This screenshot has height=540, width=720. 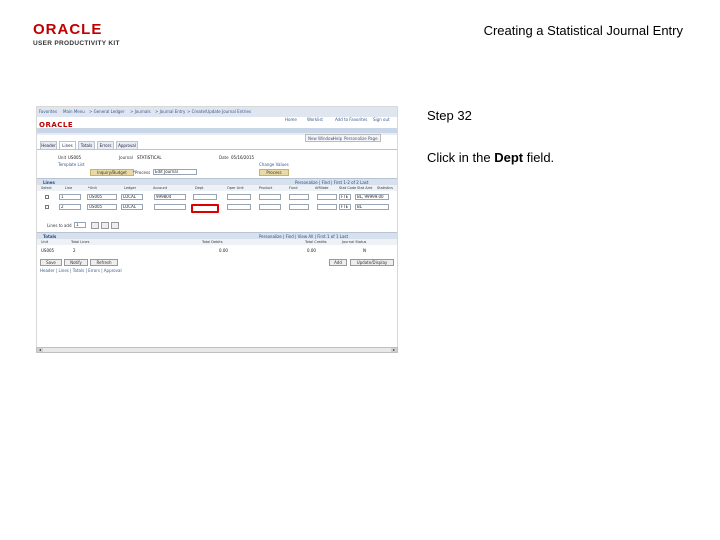 I want to click on instruction-prefix: Click in the, so click(x=461, y=157).